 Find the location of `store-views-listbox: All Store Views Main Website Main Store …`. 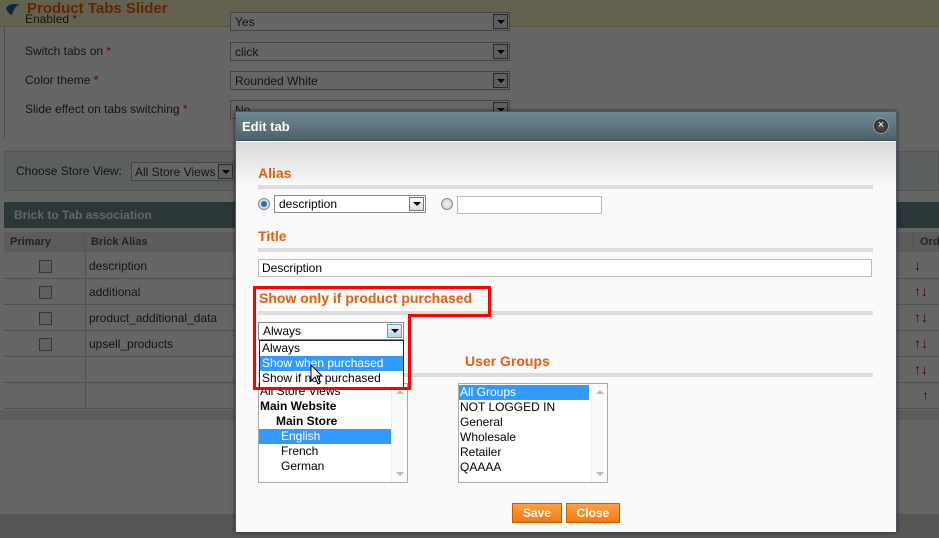

store-views-listbox: All Store Views Main Website Main Store … is located at coordinates (333, 433).